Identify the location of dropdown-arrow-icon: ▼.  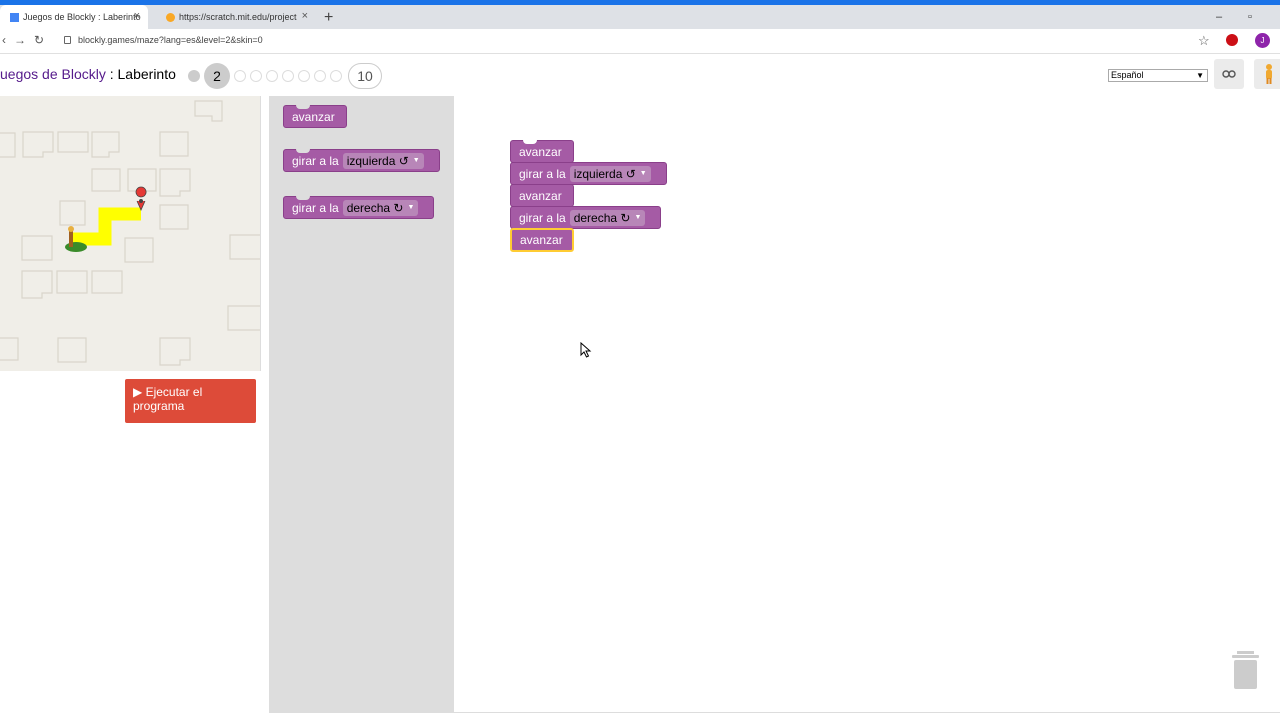
(1200, 75).